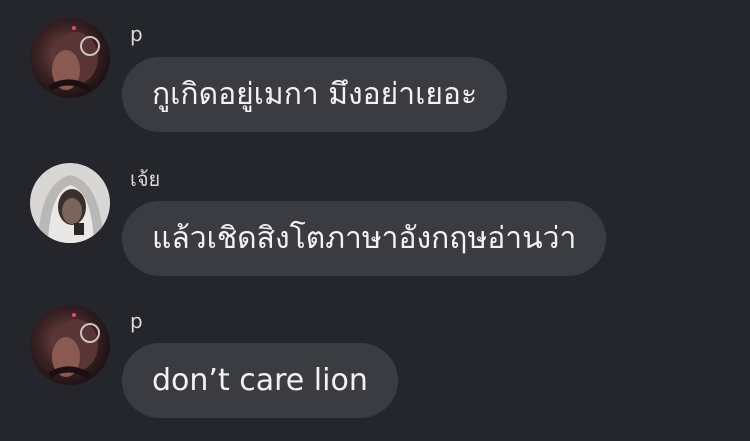 Image resolution: width=750 pixels, height=441 pixels. What do you see at coordinates (145, 179) in the screenshot?
I see `sender-name: เจ้ย` at bounding box center [145, 179].